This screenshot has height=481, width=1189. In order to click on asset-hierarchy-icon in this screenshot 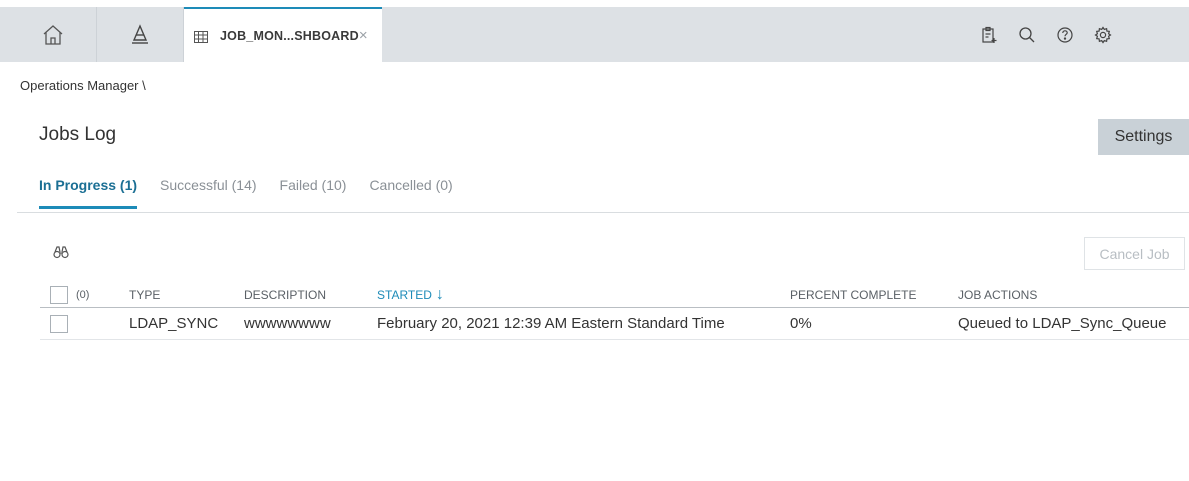, I will do `click(140, 34)`.